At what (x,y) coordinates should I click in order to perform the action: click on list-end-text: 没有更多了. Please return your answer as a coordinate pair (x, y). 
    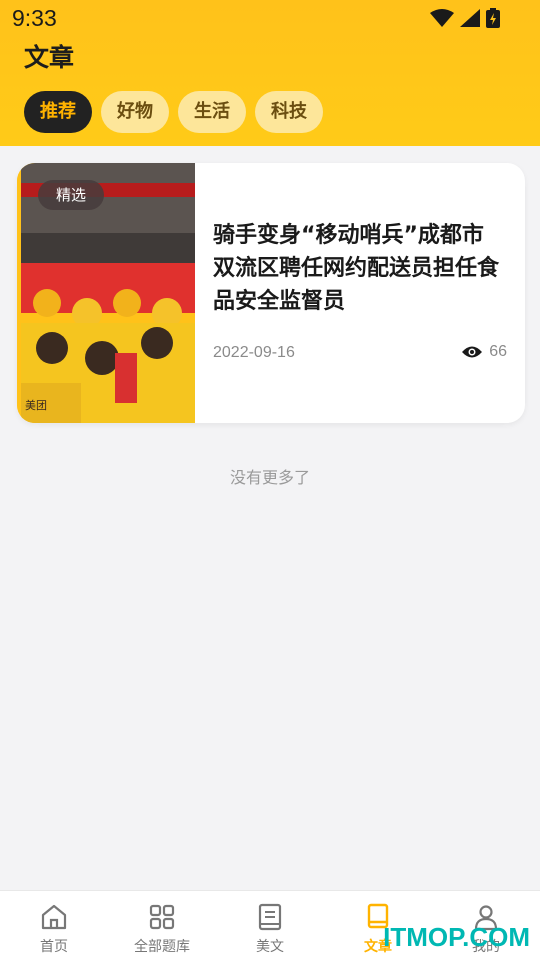
    Looking at the image, I should click on (269, 477).